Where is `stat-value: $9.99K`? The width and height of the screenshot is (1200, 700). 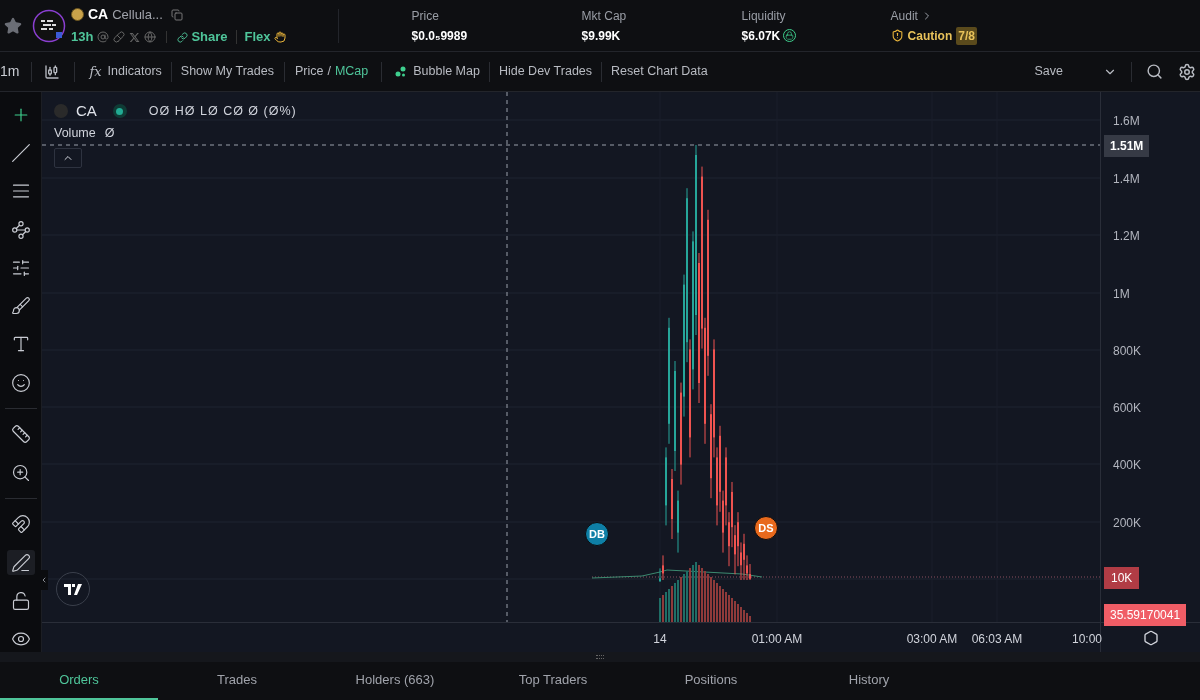 stat-value: $9.99K is located at coordinates (601, 36).